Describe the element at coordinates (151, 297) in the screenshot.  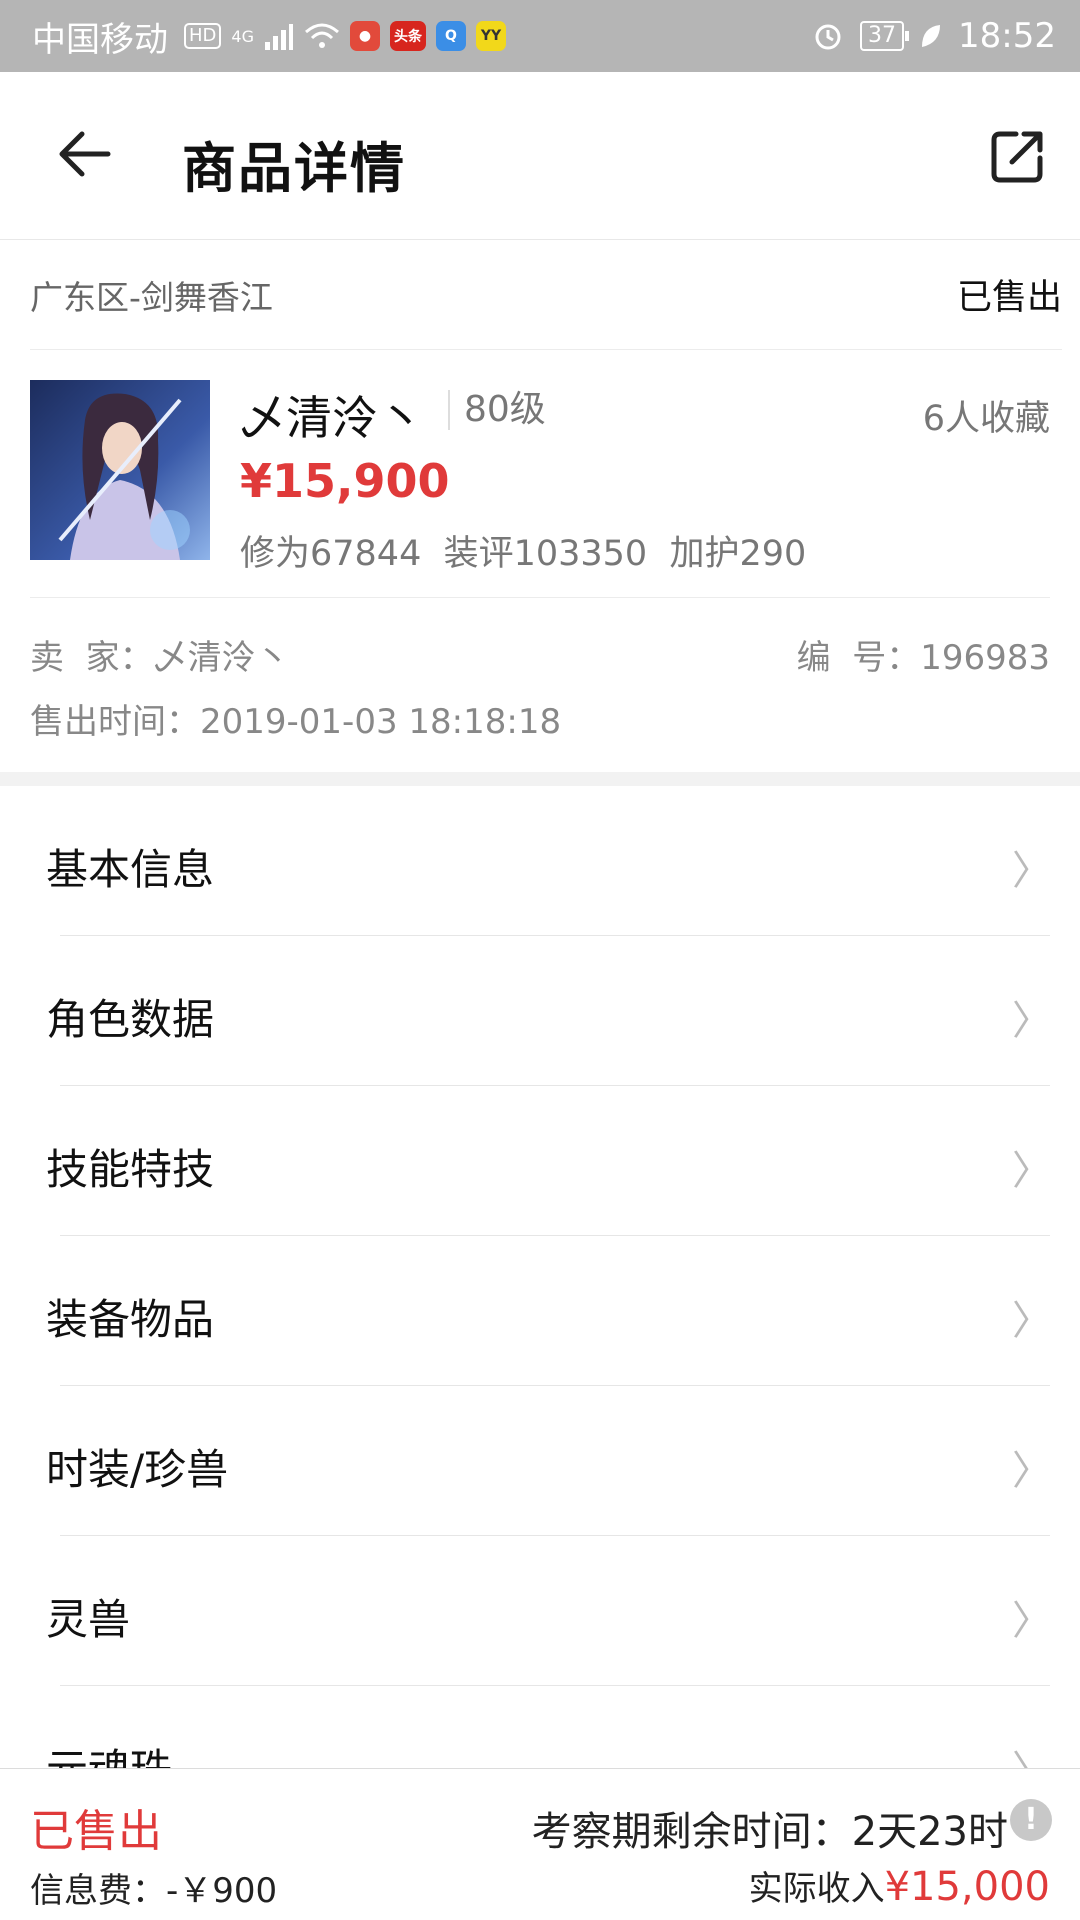
I see `server-region: 广东区-剑舞香江` at that location.